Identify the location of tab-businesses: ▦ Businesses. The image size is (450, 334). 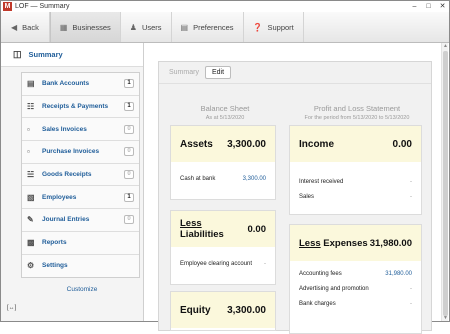
(85, 27).